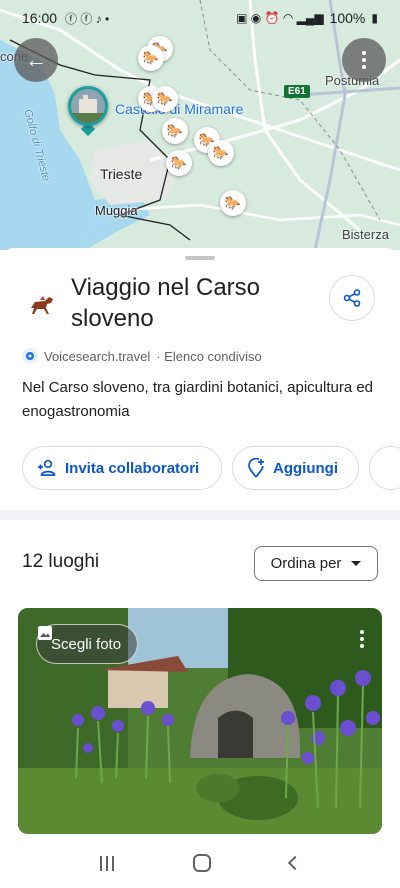 The width and height of the screenshot is (400, 888). I want to click on sort-label: Ordina per, so click(306, 563).